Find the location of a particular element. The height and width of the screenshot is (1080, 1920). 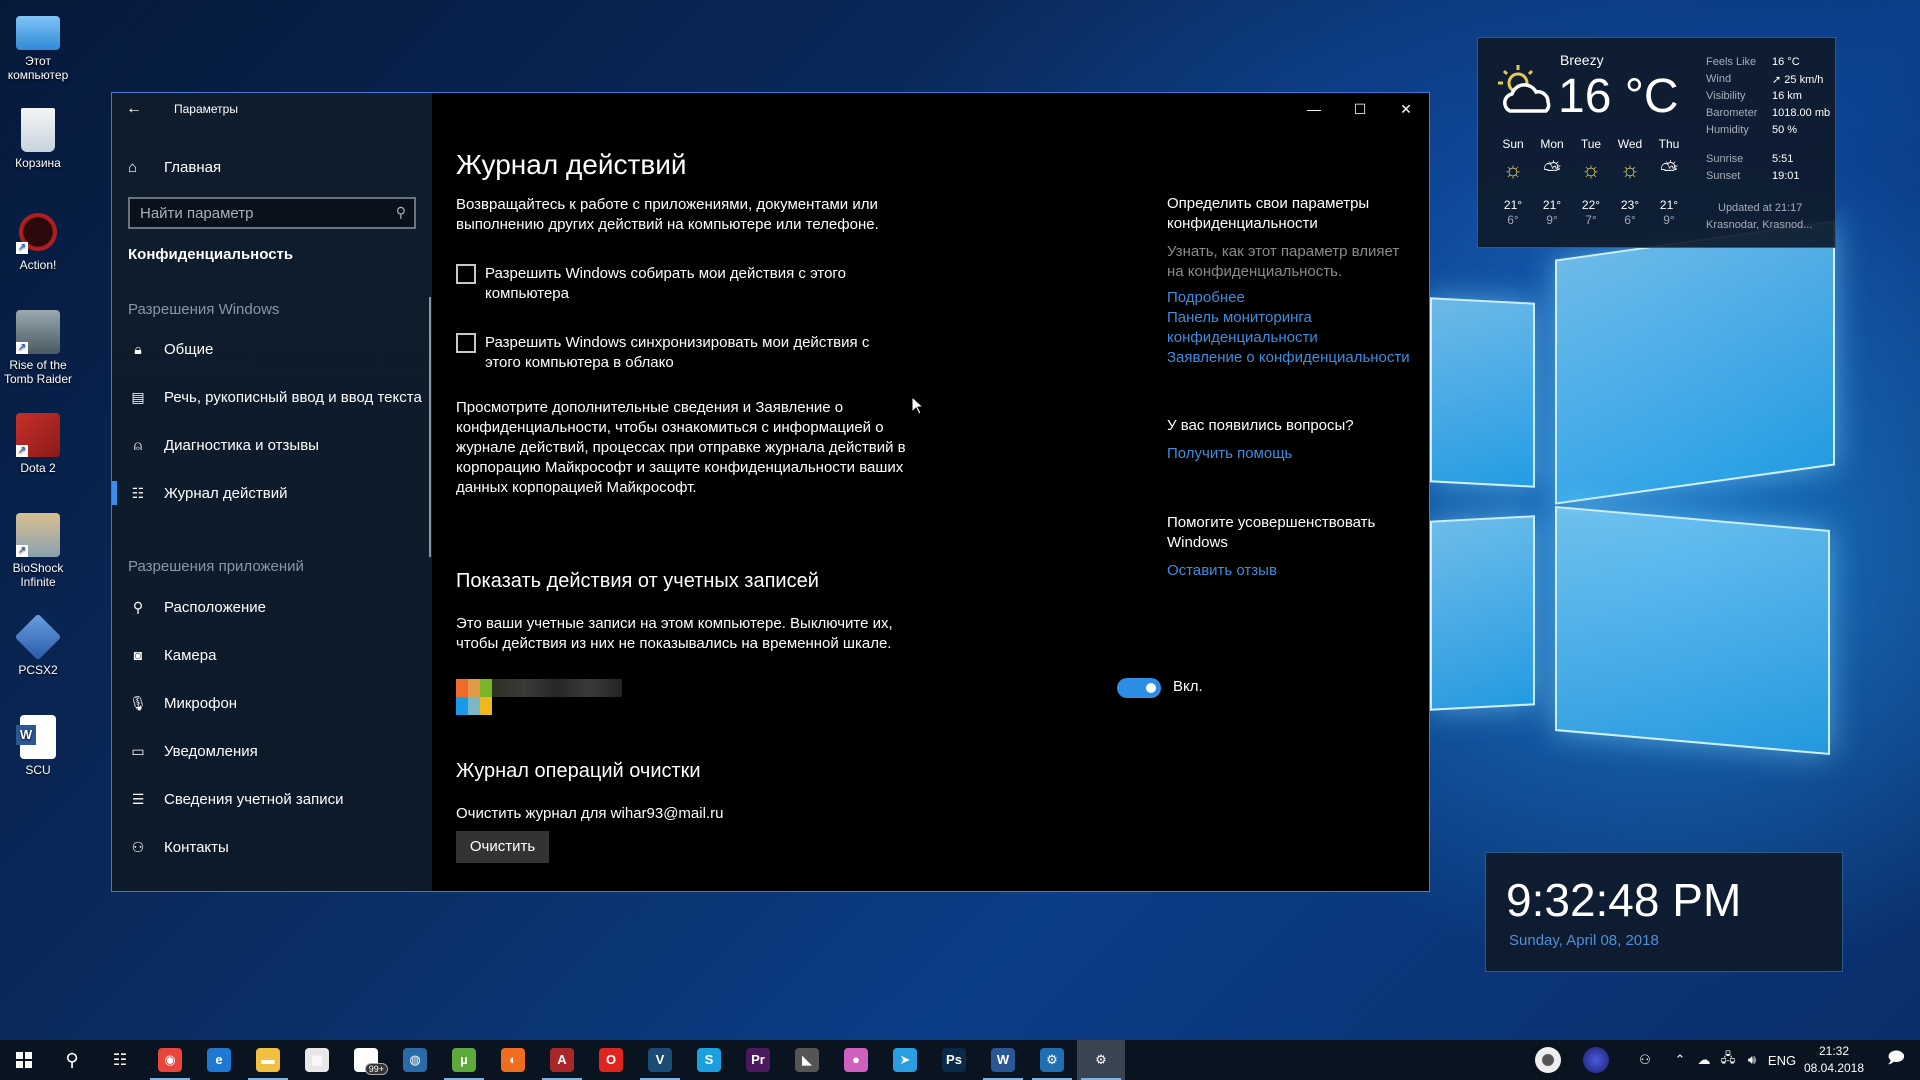

taskbar-app-mail: ✉ 99+ is located at coordinates (366, 1060).